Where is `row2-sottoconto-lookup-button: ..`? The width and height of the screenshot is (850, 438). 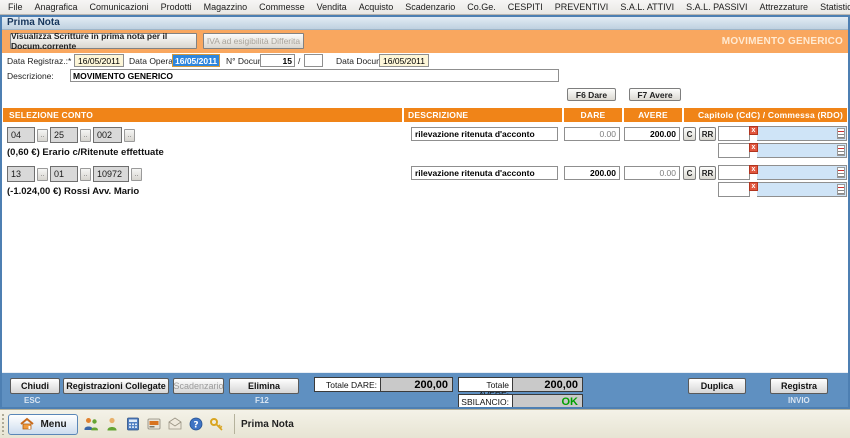
row2-sottoconto-lookup-button: .. is located at coordinates (136, 174).